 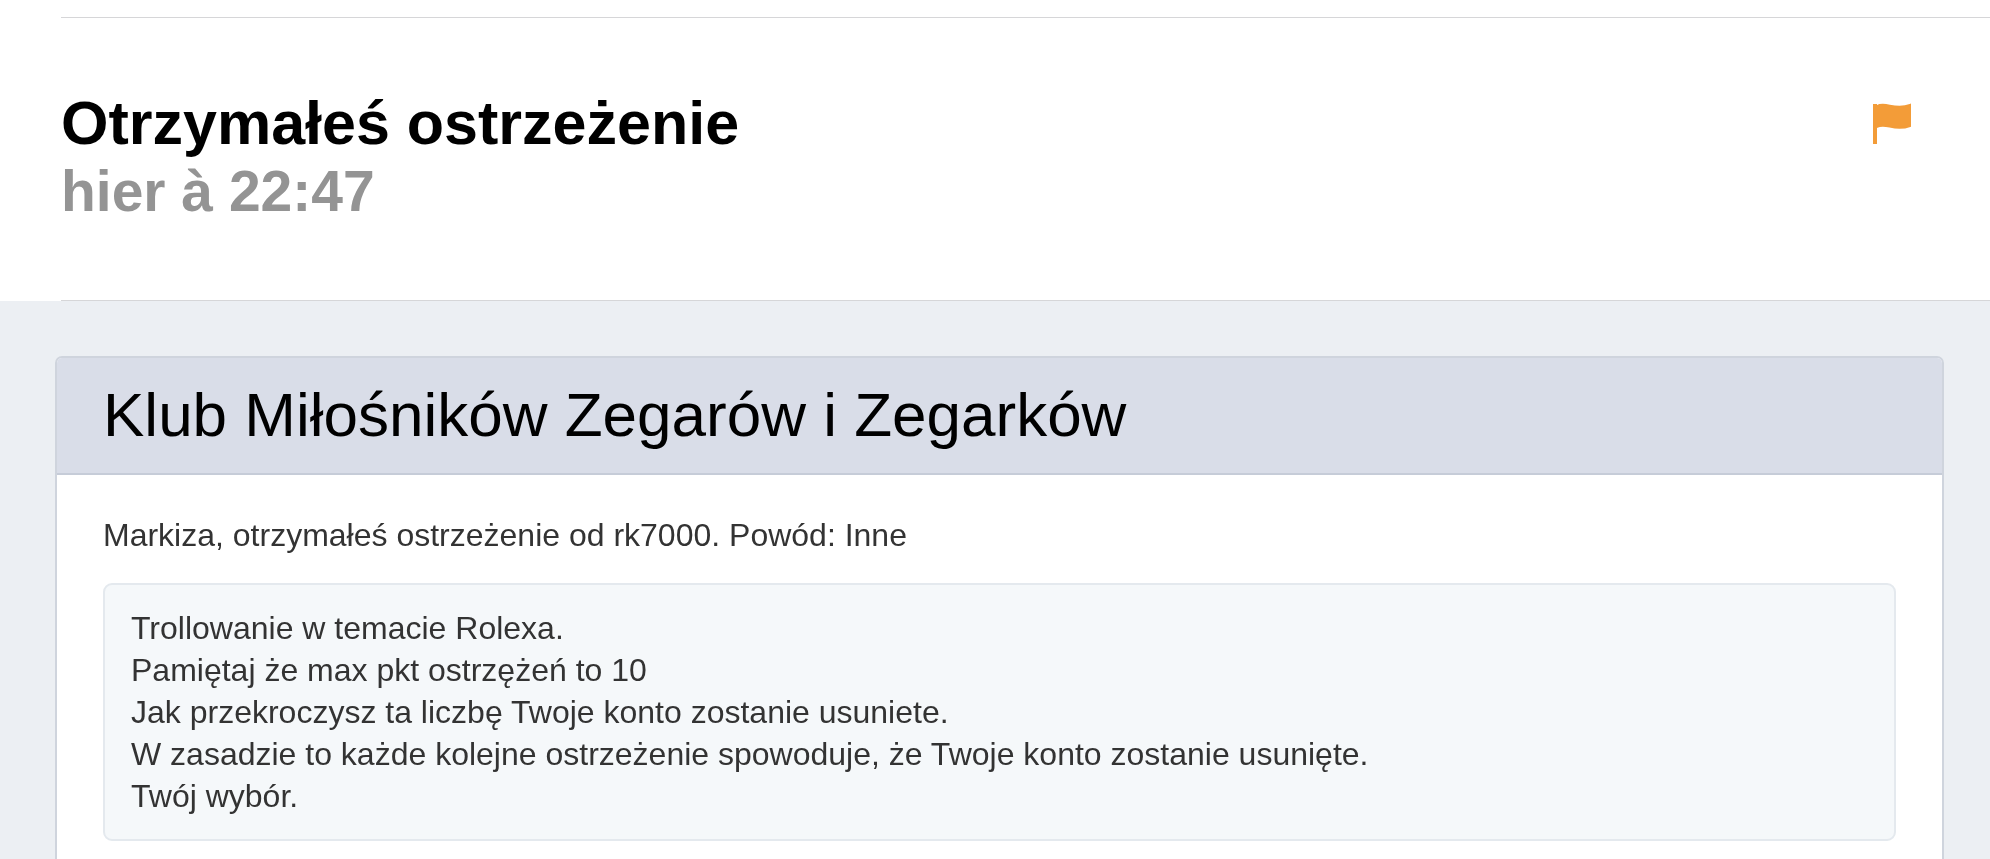 I want to click on warning-intro: Markiza, otrzymałeś ostrzeżenie od rk7000. Powód: Inne, so click(x=505, y=535).